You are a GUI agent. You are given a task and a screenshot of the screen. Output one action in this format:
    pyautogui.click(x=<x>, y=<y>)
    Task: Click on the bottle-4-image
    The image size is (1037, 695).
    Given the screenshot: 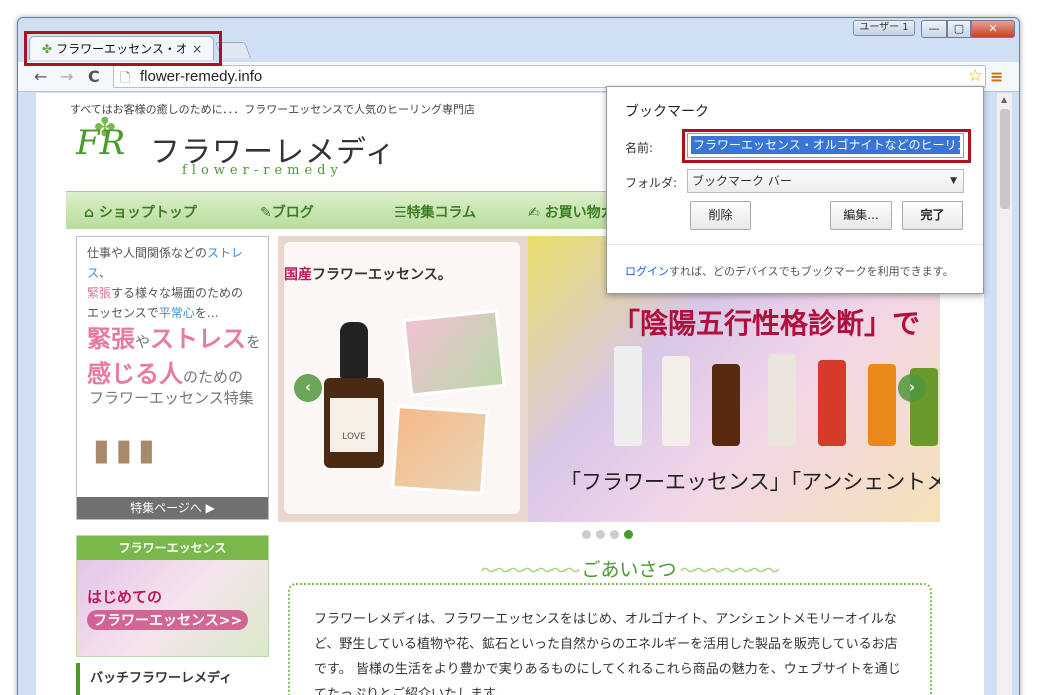 What is the action you would take?
    pyautogui.click(x=782, y=400)
    